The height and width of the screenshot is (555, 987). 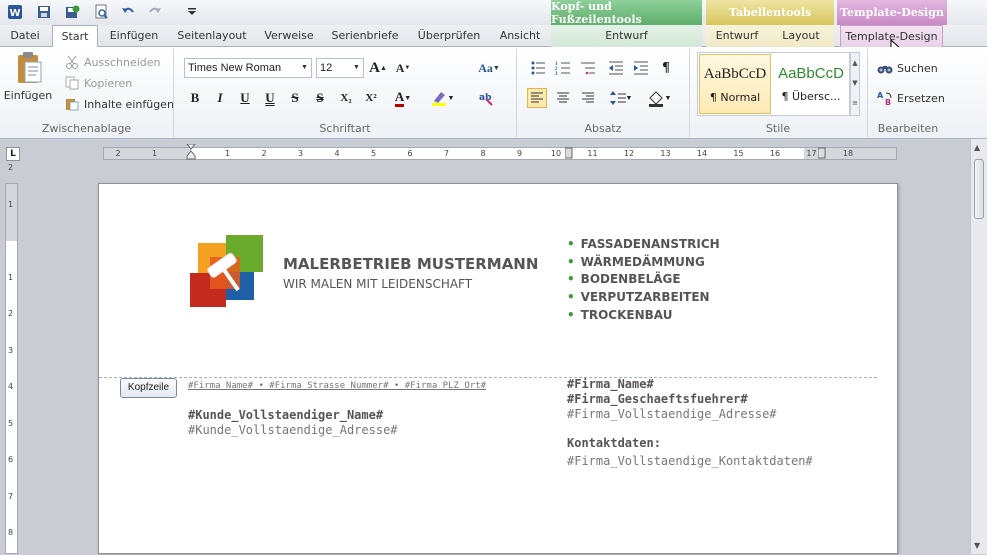 What do you see at coordinates (13, 154) in the screenshot?
I see `tab-stop-selector: L` at bounding box center [13, 154].